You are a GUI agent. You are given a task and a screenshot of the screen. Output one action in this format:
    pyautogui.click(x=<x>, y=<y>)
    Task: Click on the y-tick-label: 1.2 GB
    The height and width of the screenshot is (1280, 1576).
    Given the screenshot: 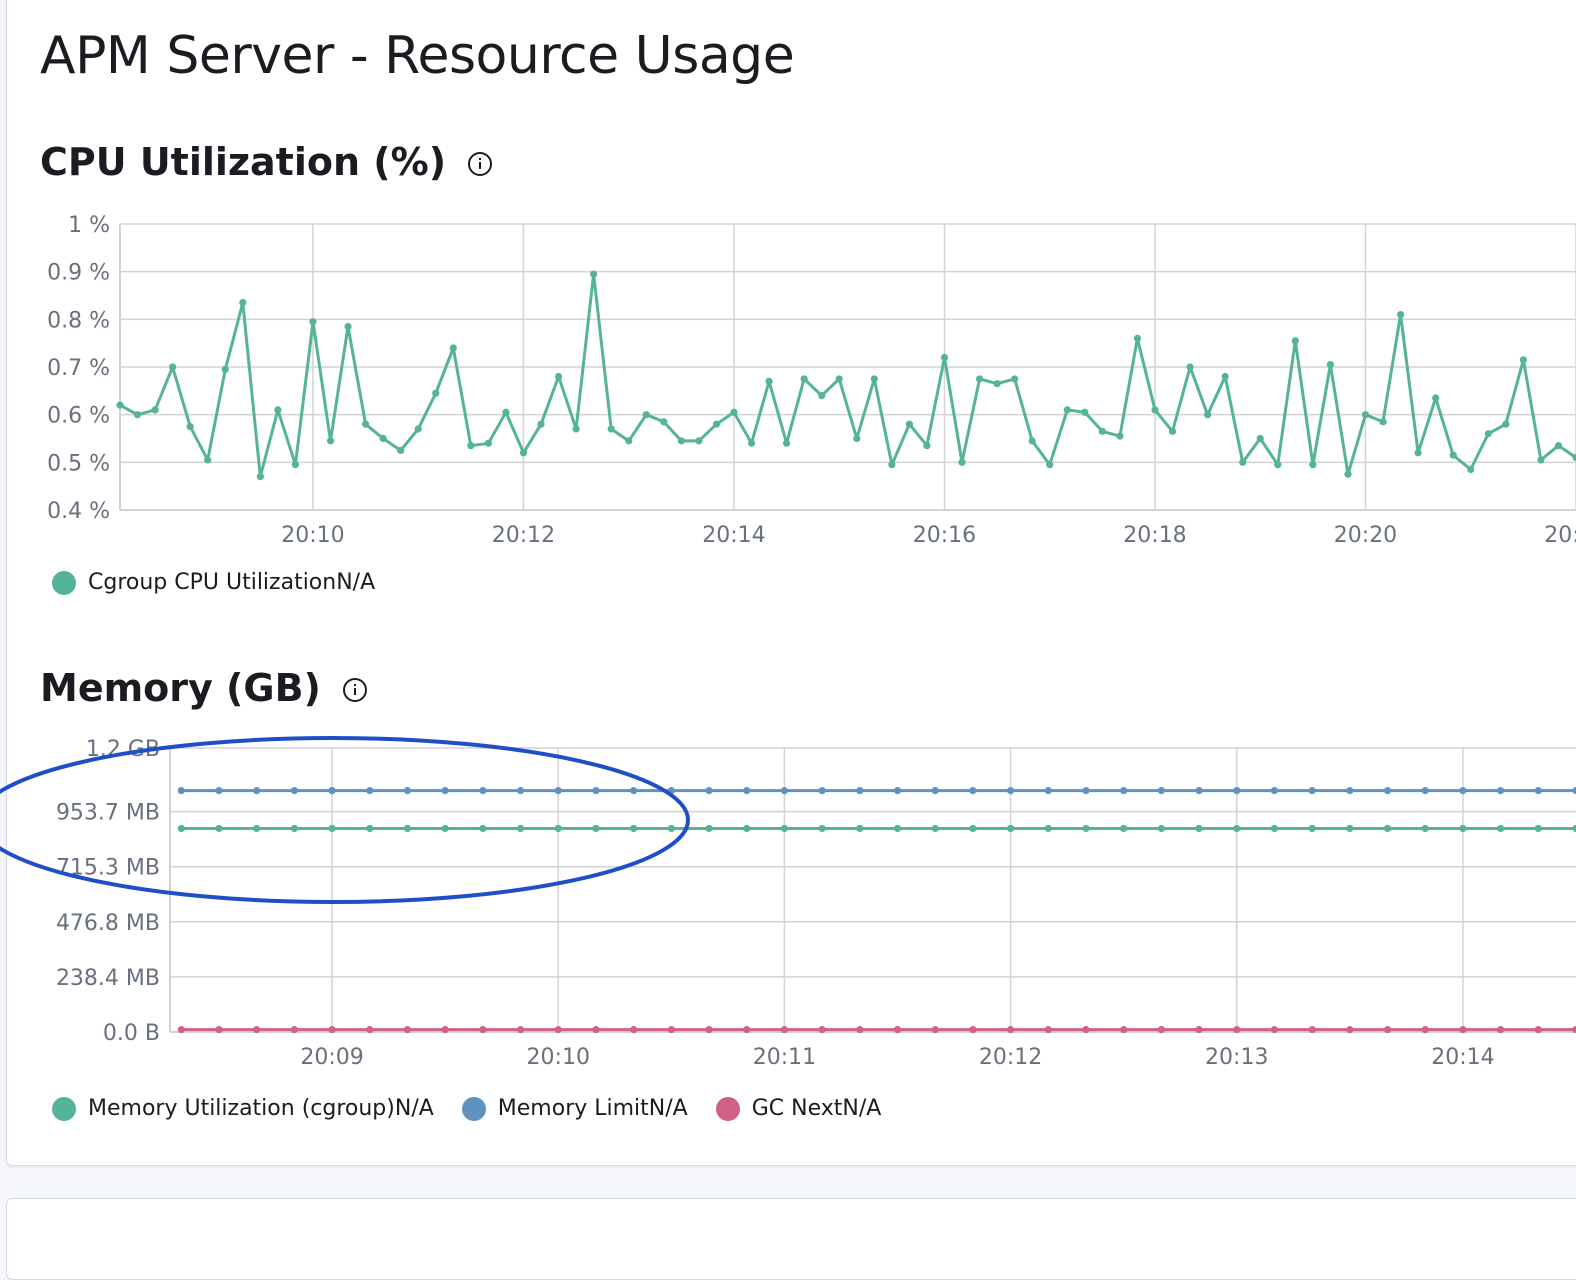 What is the action you would take?
    pyautogui.click(x=123, y=749)
    